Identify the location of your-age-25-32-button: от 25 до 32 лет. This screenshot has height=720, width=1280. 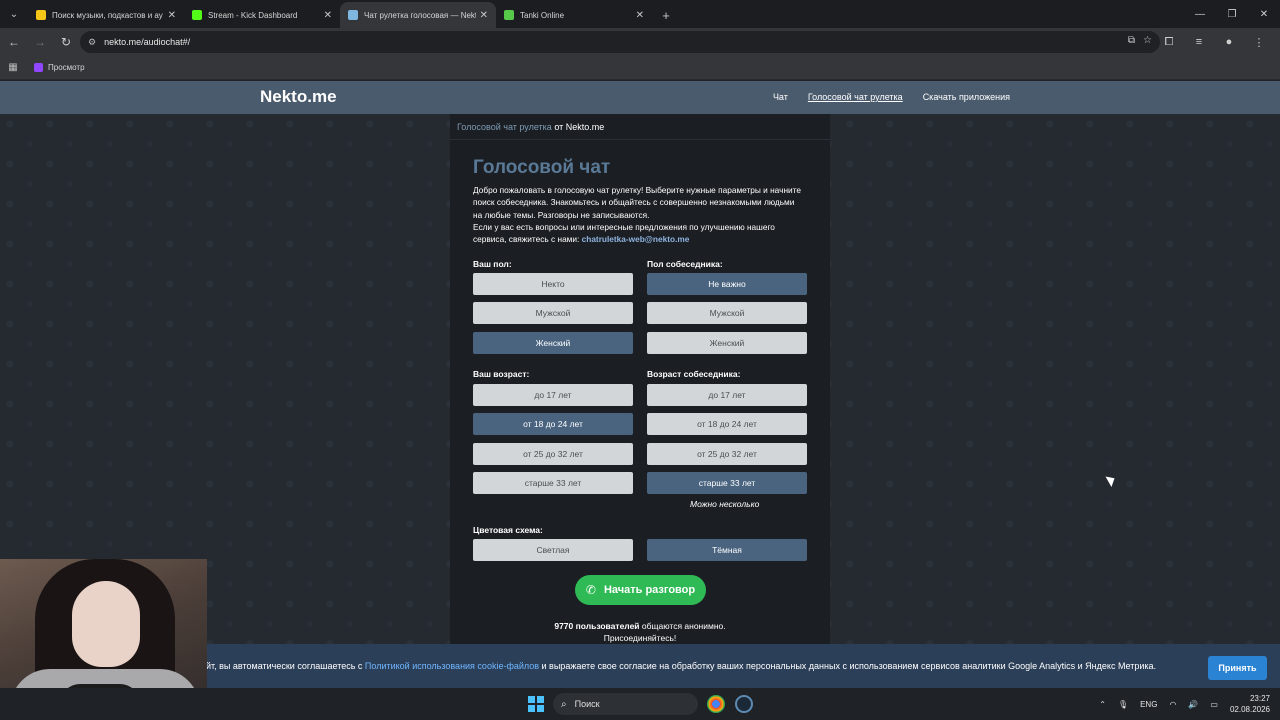
(553, 454).